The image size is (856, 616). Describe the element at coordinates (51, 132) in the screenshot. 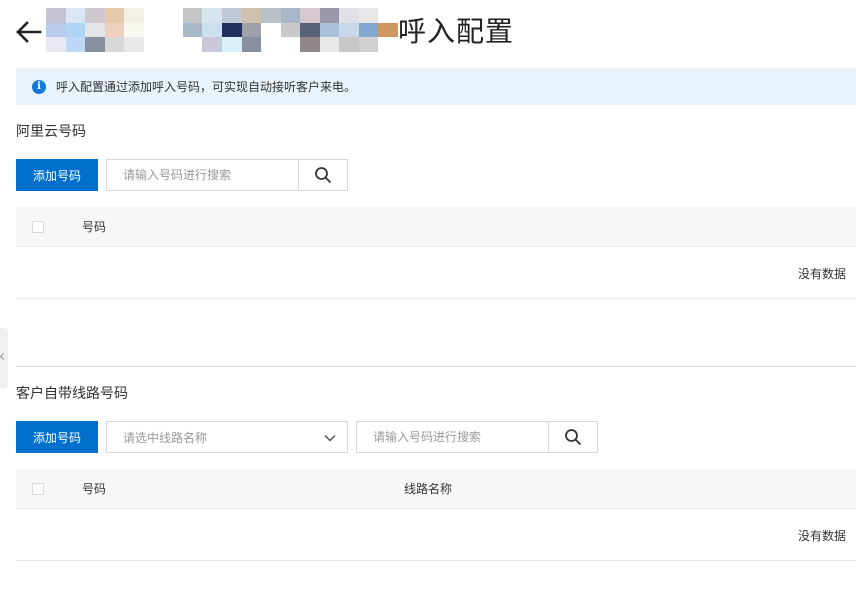

I see `section-title-aliyun: 阿里云号码` at that location.